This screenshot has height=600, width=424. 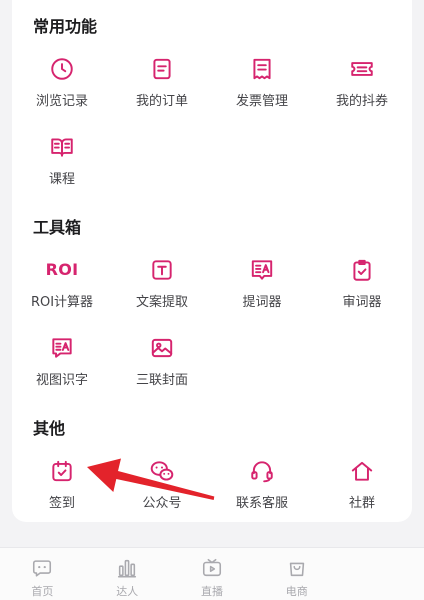 What do you see at coordinates (161, 101) in the screenshot?
I see `menu-item-label: 我的订单` at bounding box center [161, 101].